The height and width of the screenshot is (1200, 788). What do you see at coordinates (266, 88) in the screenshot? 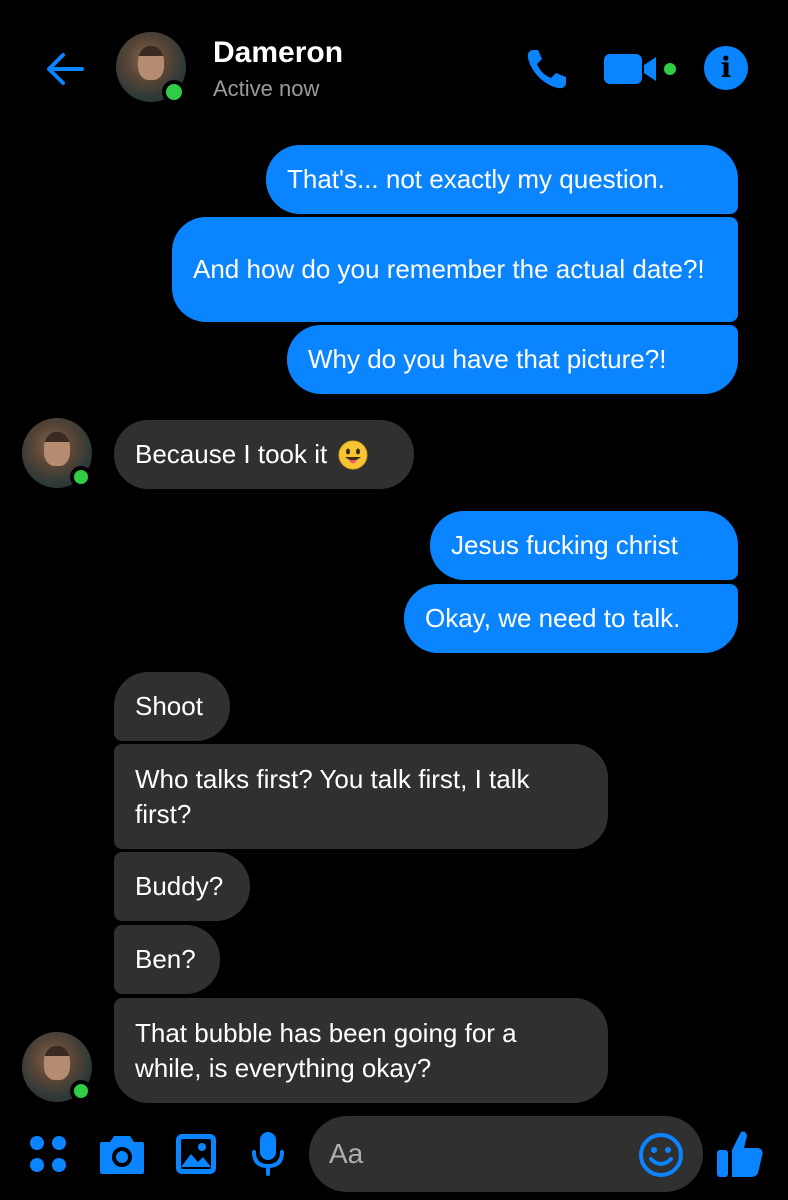
I see `contact-status: Active now` at bounding box center [266, 88].